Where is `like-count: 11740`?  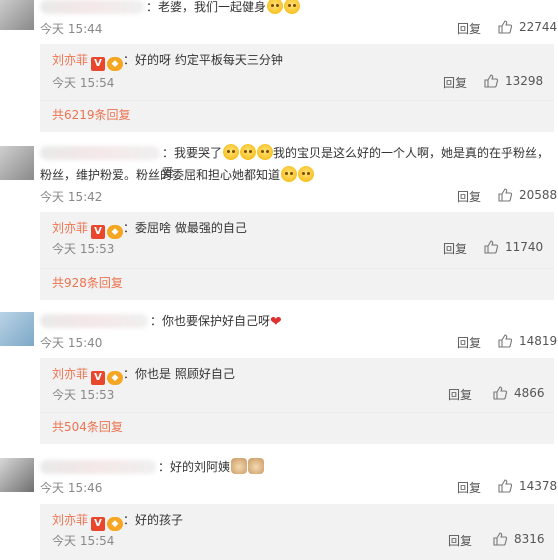
like-count: 11740 is located at coordinates (524, 247).